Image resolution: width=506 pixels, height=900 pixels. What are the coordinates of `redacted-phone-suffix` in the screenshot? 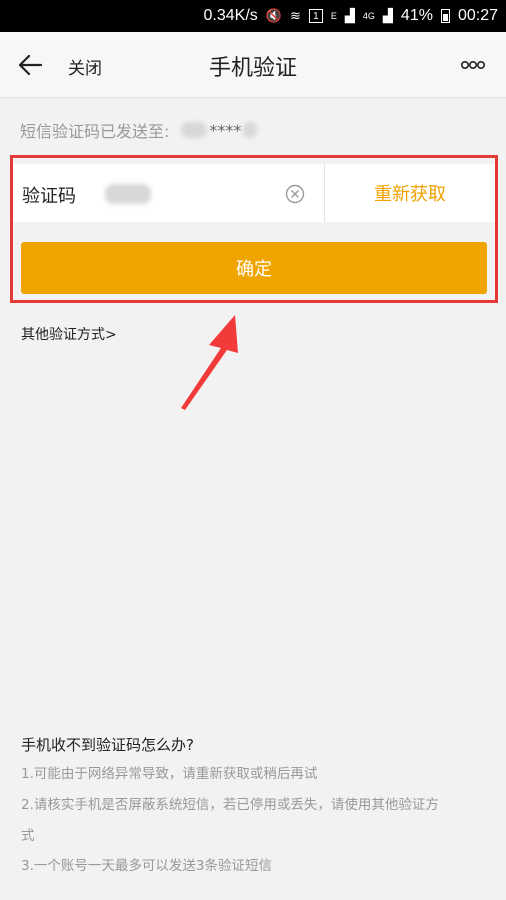 It's located at (250, 130).